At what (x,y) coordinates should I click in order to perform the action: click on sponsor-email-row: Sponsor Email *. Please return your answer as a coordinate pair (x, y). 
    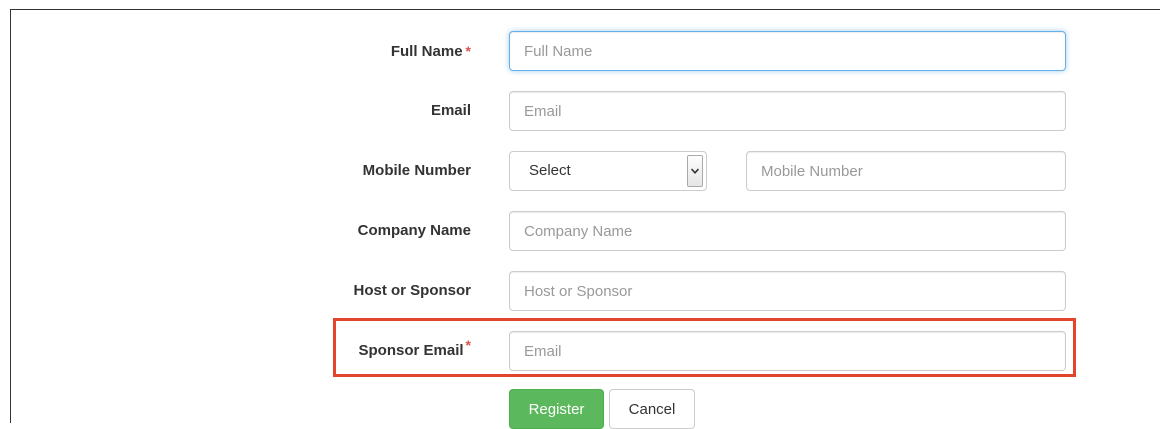
    Looking at the image, I should click on (580, 351).